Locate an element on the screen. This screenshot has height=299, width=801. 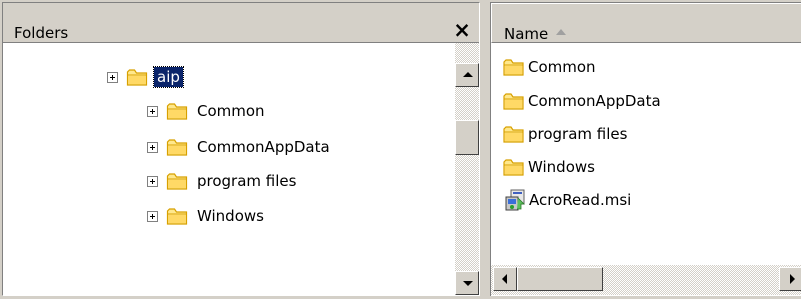
tree-node-commonappdata: CommonAppData is located at coordinates (240, 147).